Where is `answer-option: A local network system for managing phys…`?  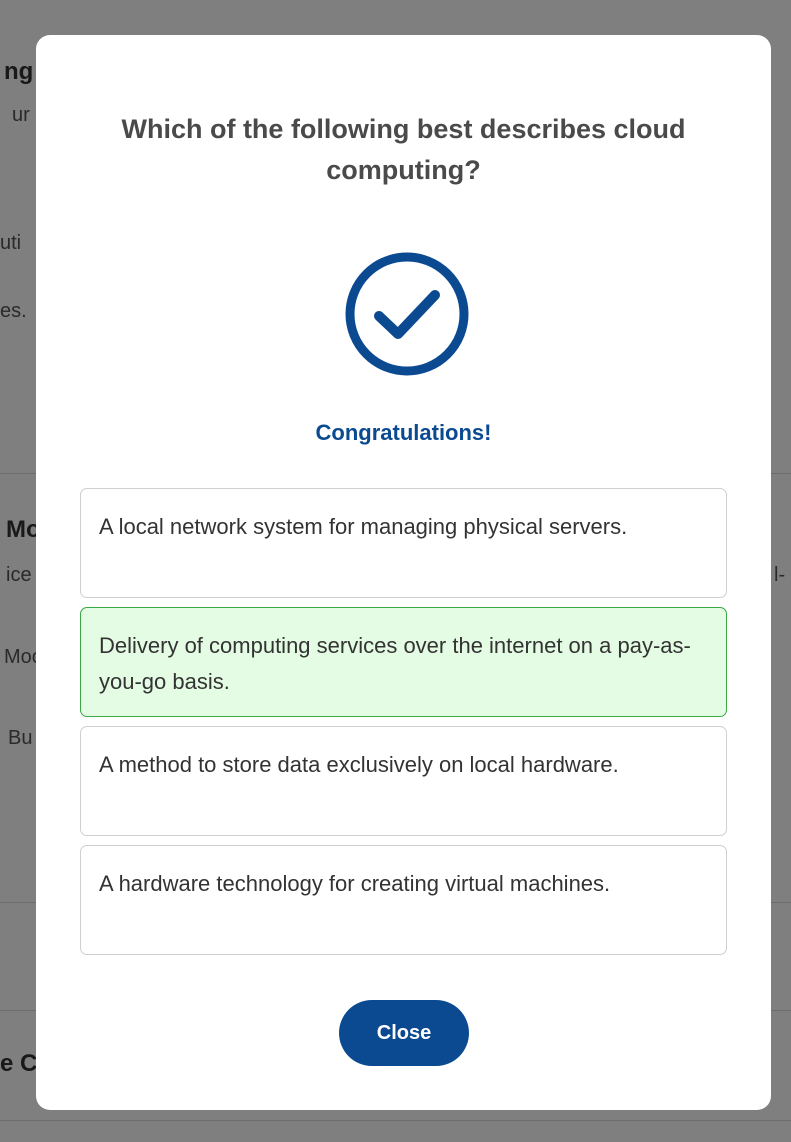
answer-option: A local network system for managing phys… is located at coordinates (403, 543).